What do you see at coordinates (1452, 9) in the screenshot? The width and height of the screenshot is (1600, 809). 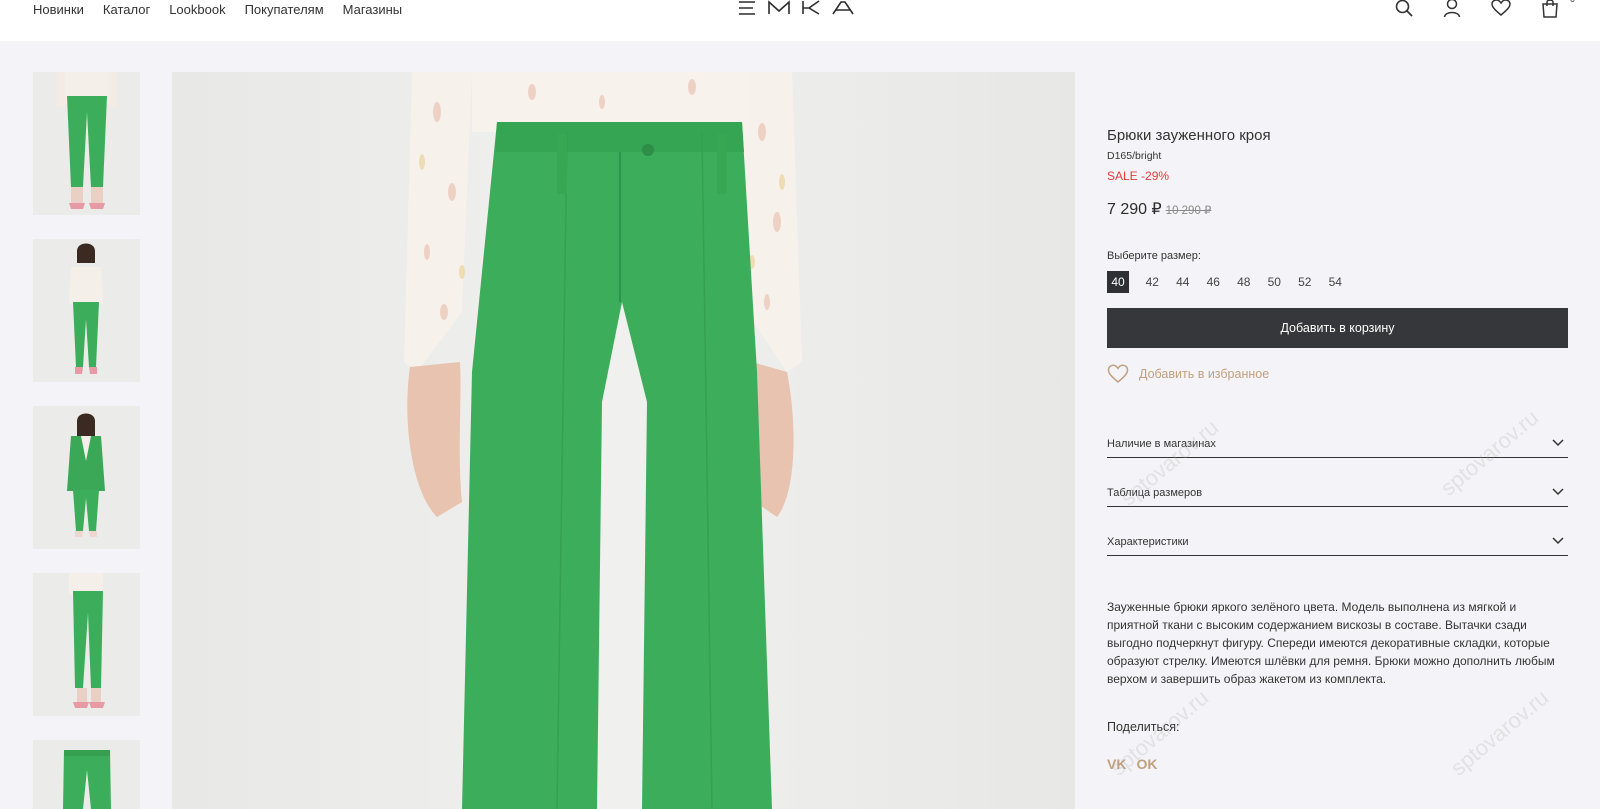 I see `user-icon` at bounding box center [1452, 9].